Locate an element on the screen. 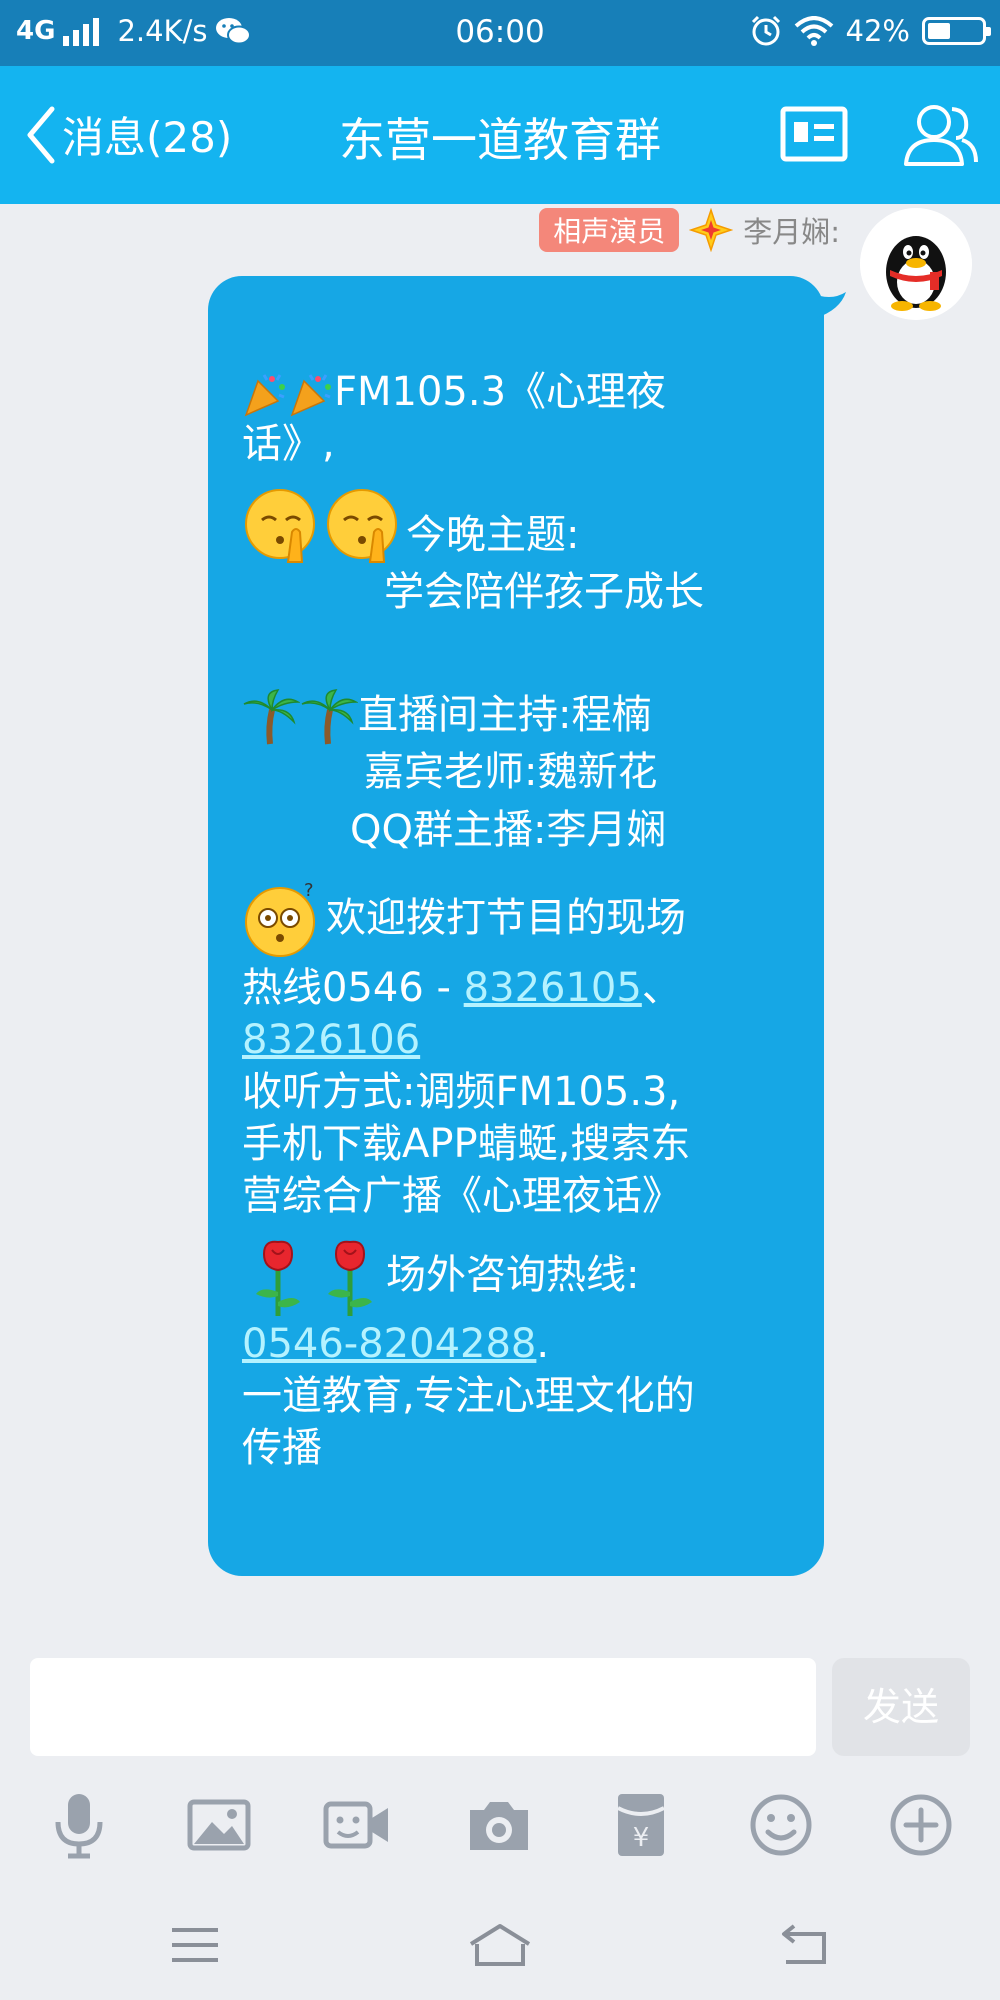 Image resolution: width=1000 pixels, height=2000 pixels. red-packet-icon: ¥ is located at coordinates (641, 1825).